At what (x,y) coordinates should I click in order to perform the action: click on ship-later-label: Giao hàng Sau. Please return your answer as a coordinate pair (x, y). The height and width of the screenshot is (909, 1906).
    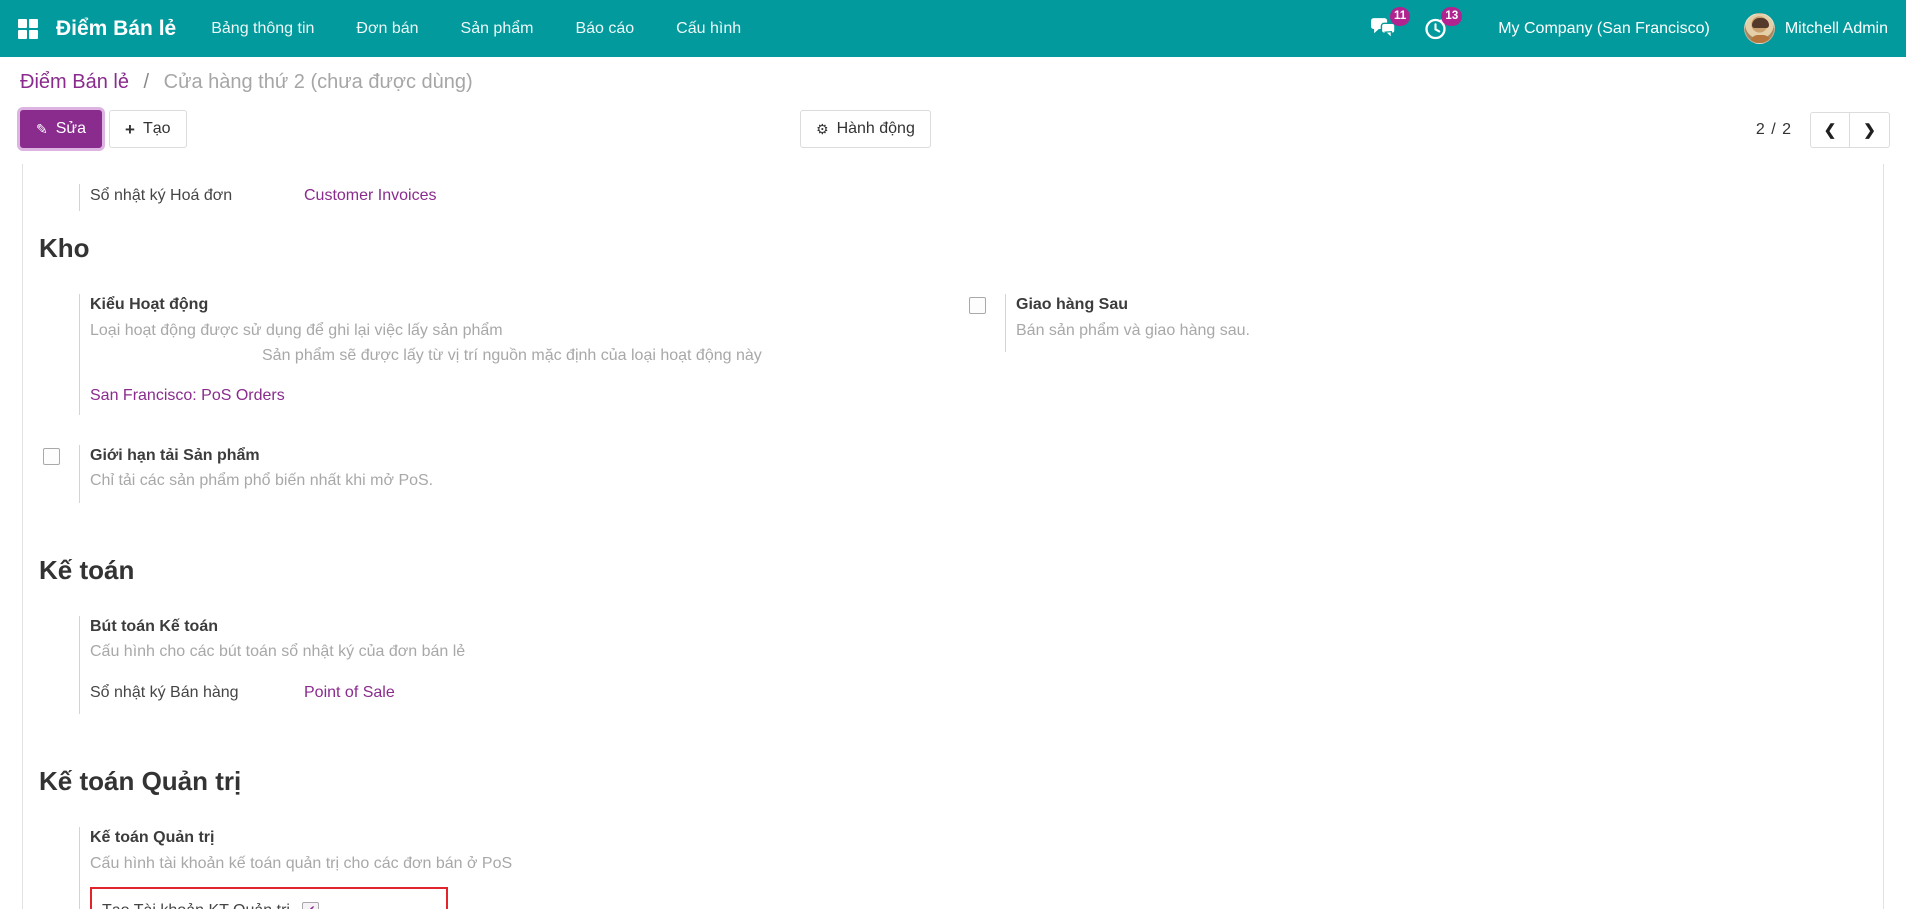
    Looking at the image, I should click on (1072, 305).